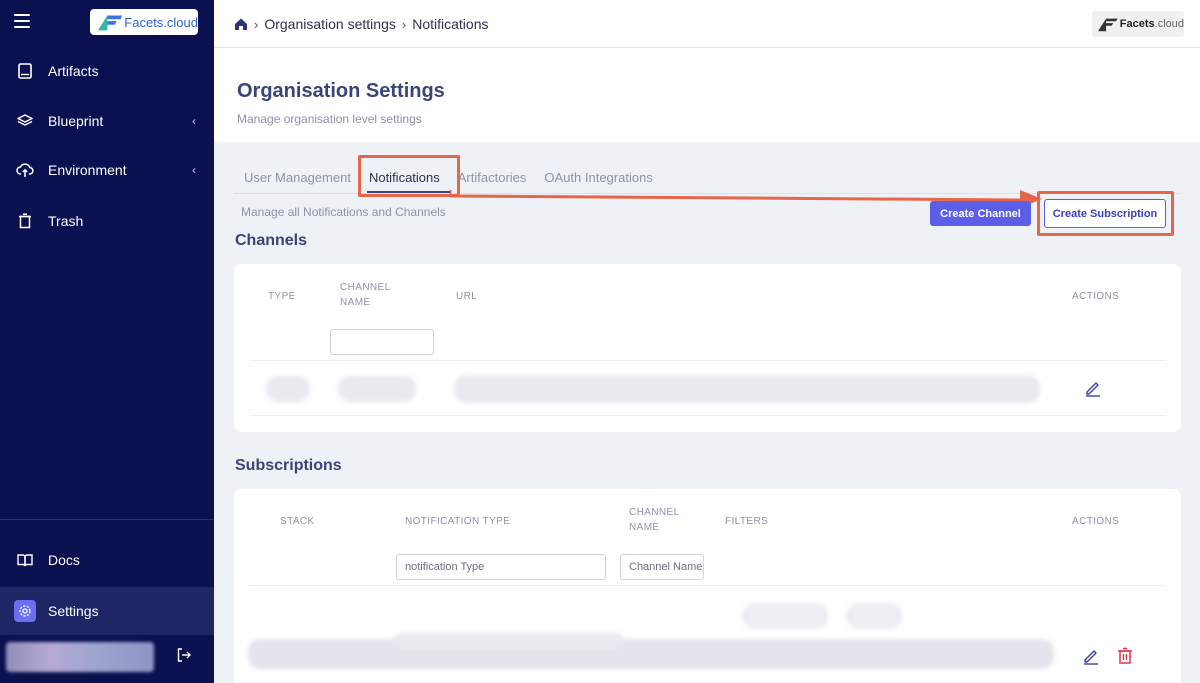 This screenshot has height=683, width=1200. I want to click on breadcrumb: › Organisation settings › Notifications, so click(361, 24).